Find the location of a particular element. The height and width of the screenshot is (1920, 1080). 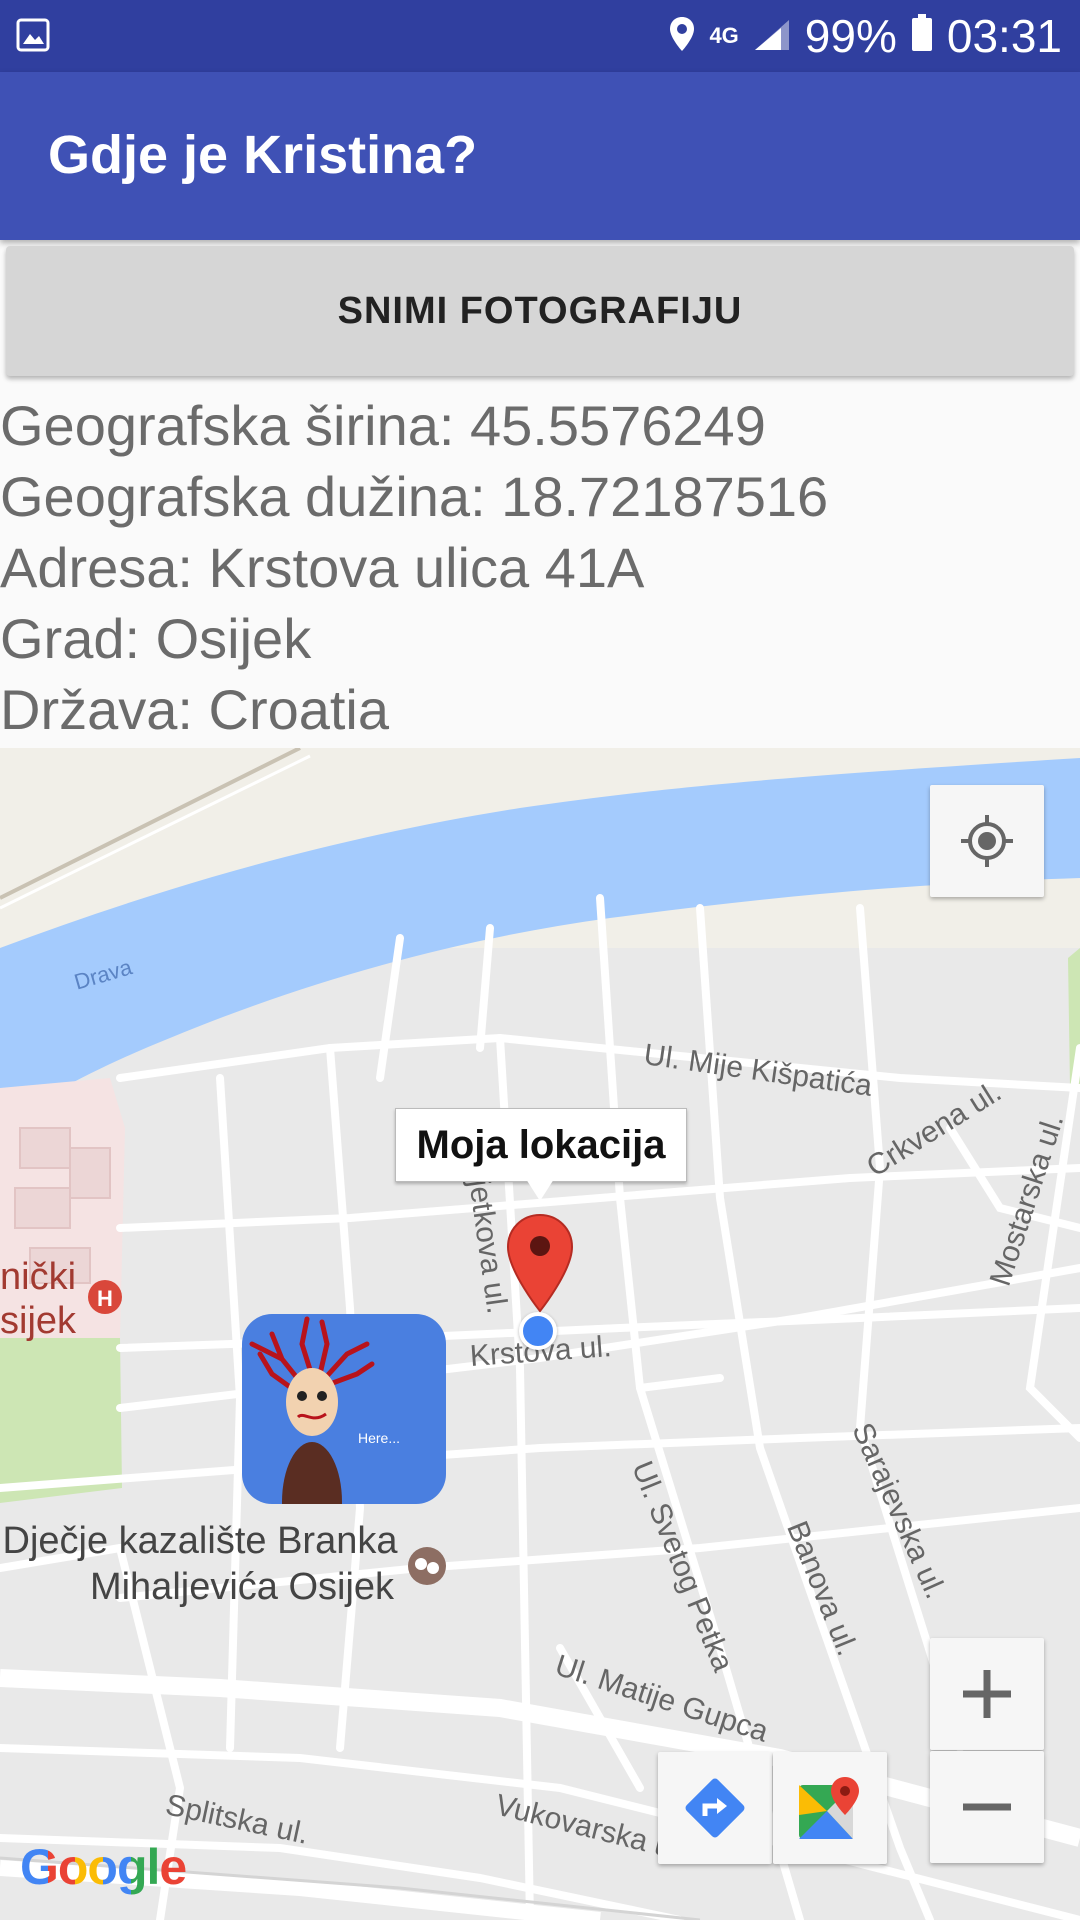

my-location-button is located at coordinates (987, 841).